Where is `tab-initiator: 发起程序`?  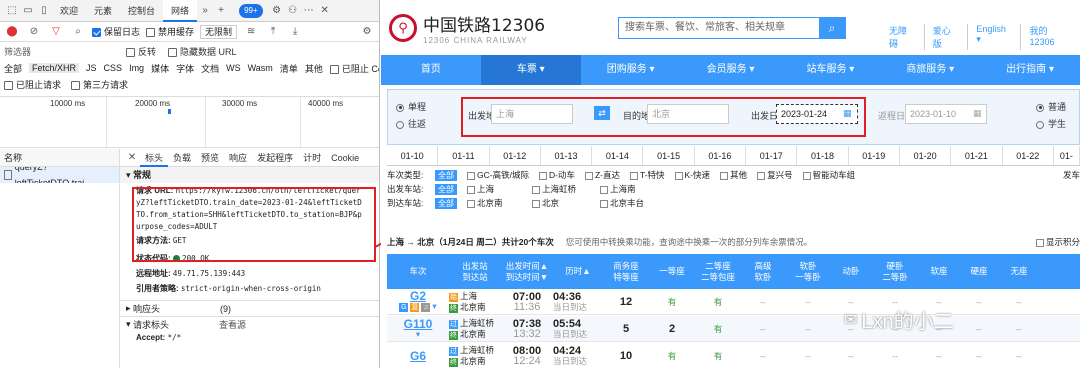 tab-initiator: 发起程序 is located at coordinates (275, 158).